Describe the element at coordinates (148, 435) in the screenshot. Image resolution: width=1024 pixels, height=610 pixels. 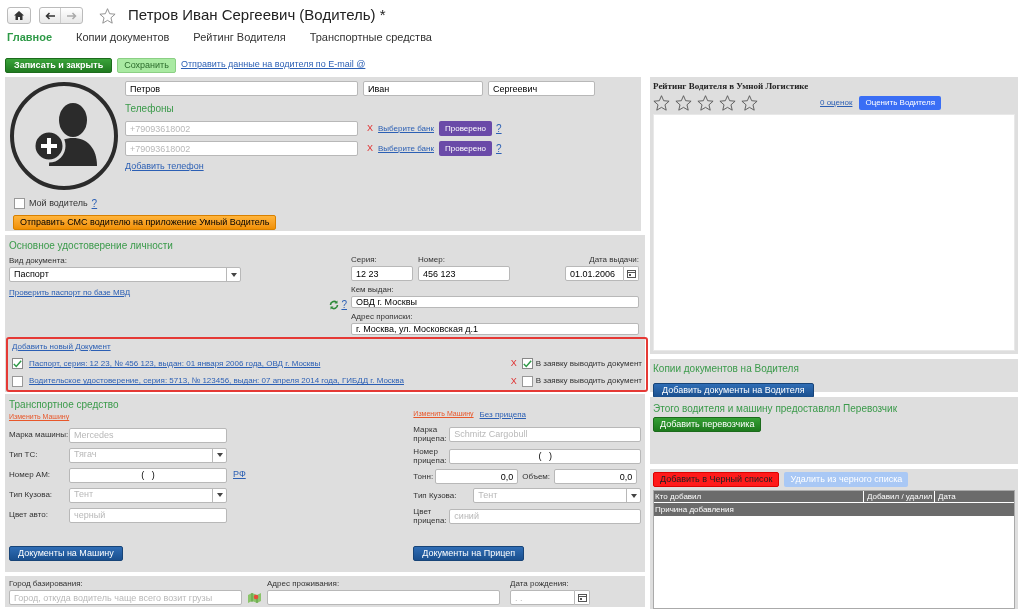
I see `text-field: Mercedes` at that location.